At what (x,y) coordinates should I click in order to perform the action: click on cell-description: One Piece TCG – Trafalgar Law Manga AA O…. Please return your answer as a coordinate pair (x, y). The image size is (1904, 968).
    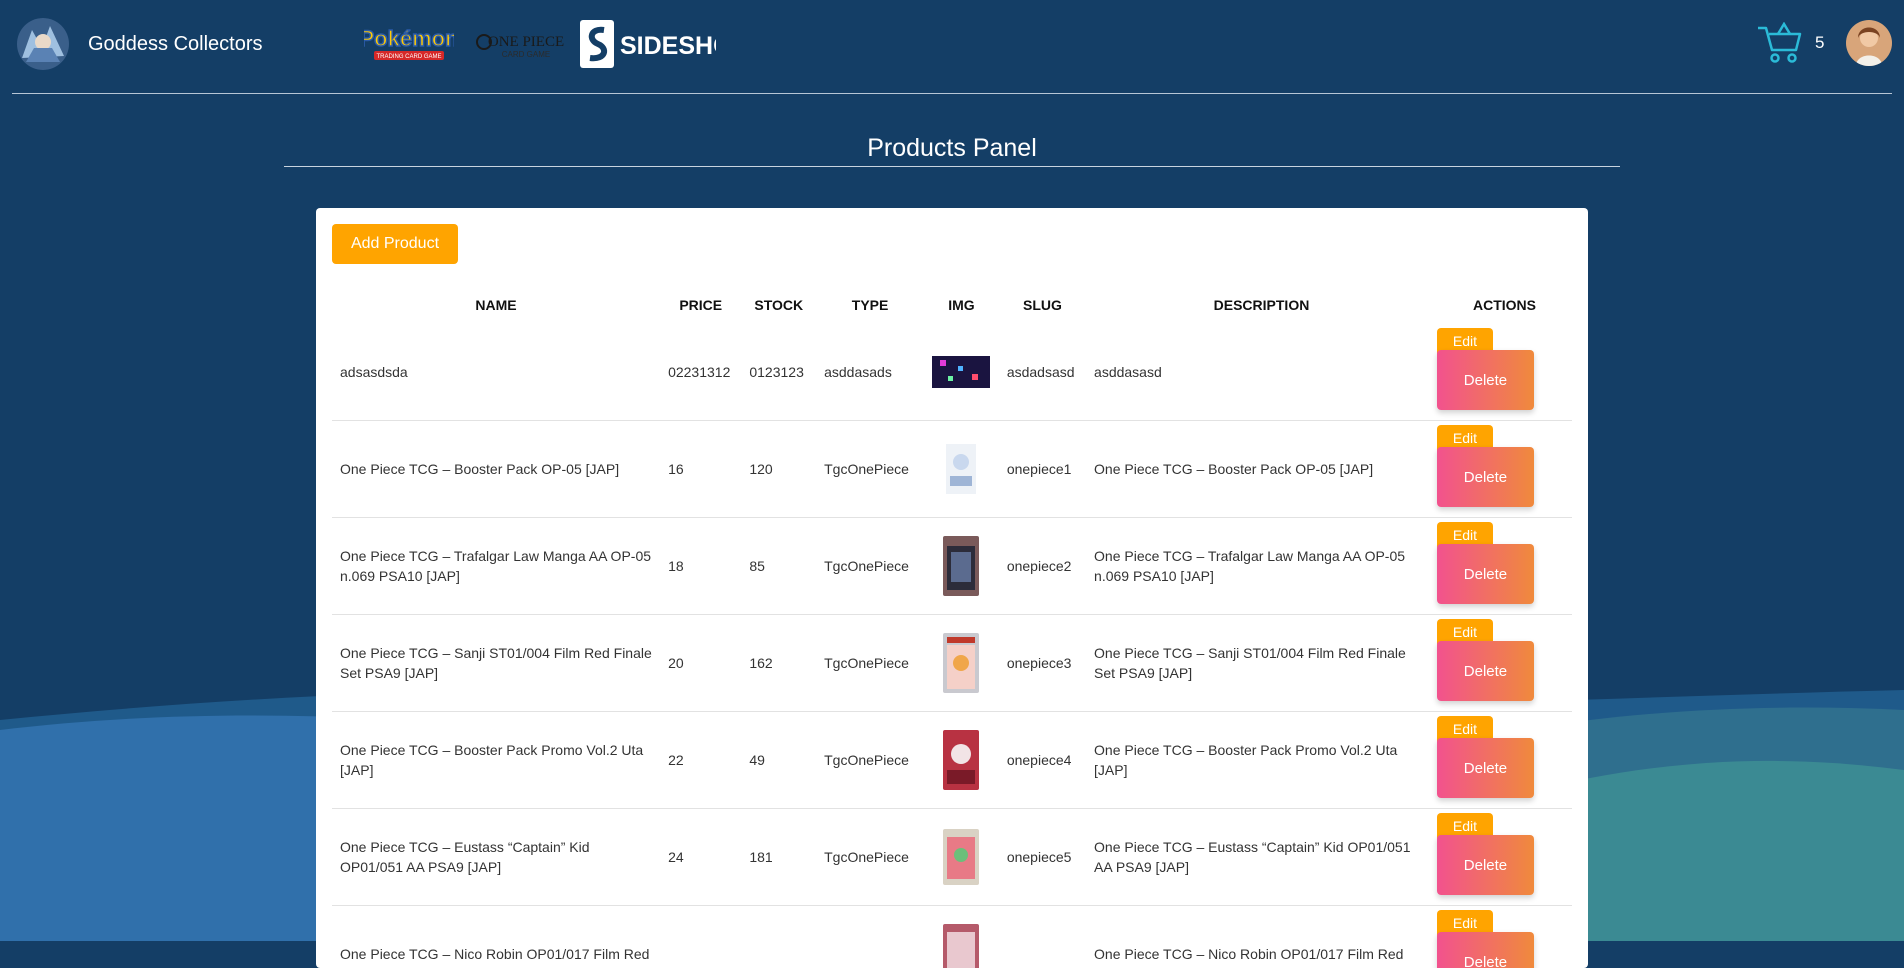
    Looking at the image, I should click on (1261, 566).